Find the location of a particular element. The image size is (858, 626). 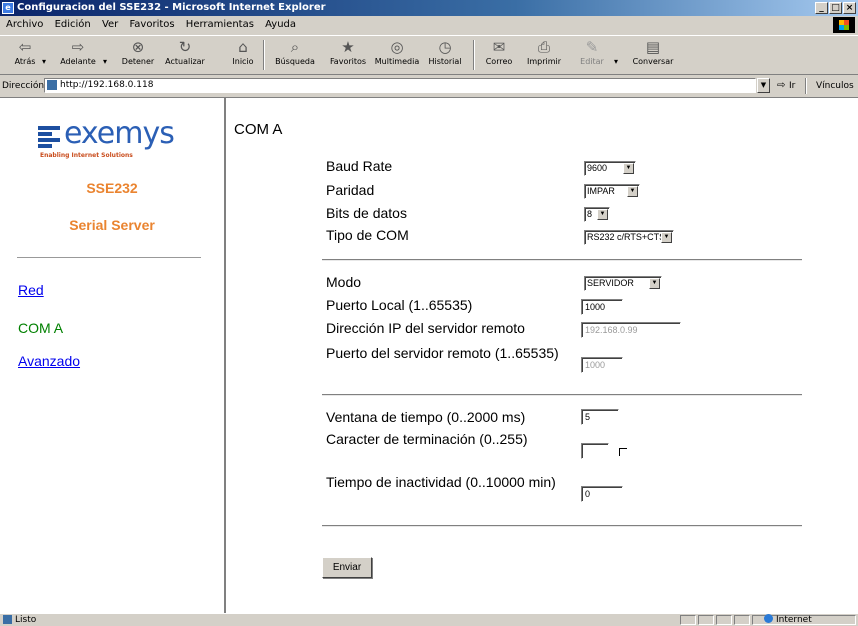

logo-tagline: Enabling Internet Solutions is located at coordinates (86, 155).